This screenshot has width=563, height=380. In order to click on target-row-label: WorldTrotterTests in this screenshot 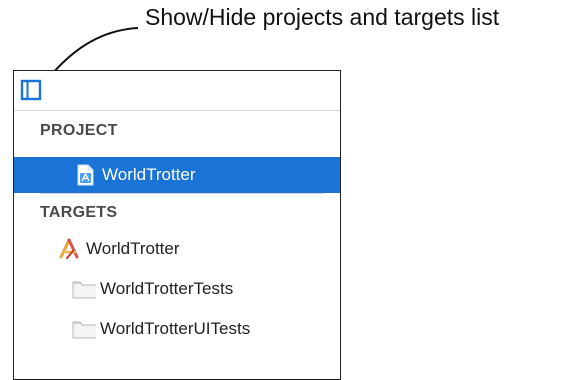, I will do `click(167, 288)`.